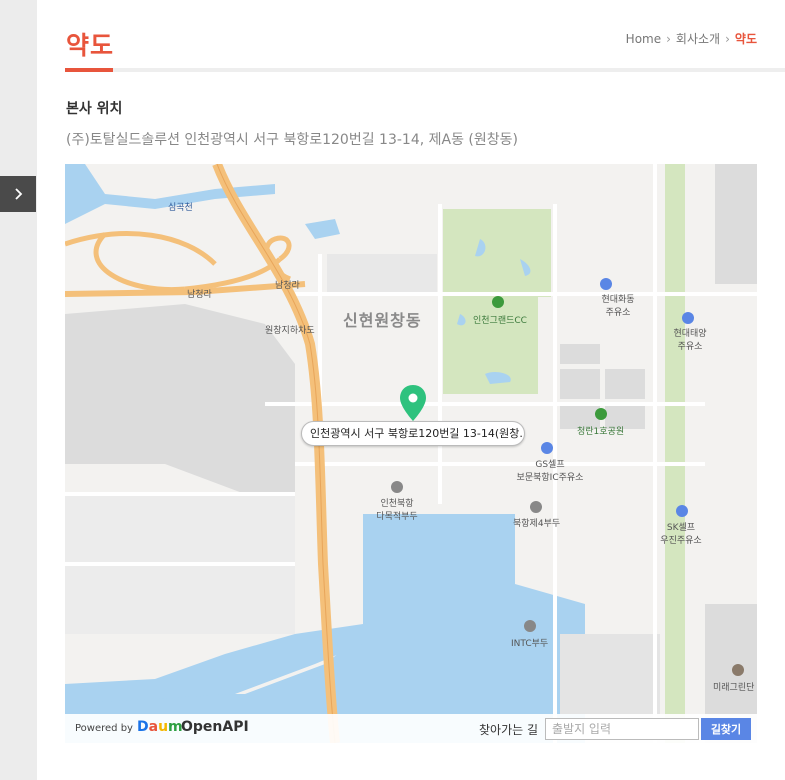 This screenshot has height=780, width=785. Describe the element at coordinates (622, 729) in the screenshot. I see `route-origin-input` at that location.